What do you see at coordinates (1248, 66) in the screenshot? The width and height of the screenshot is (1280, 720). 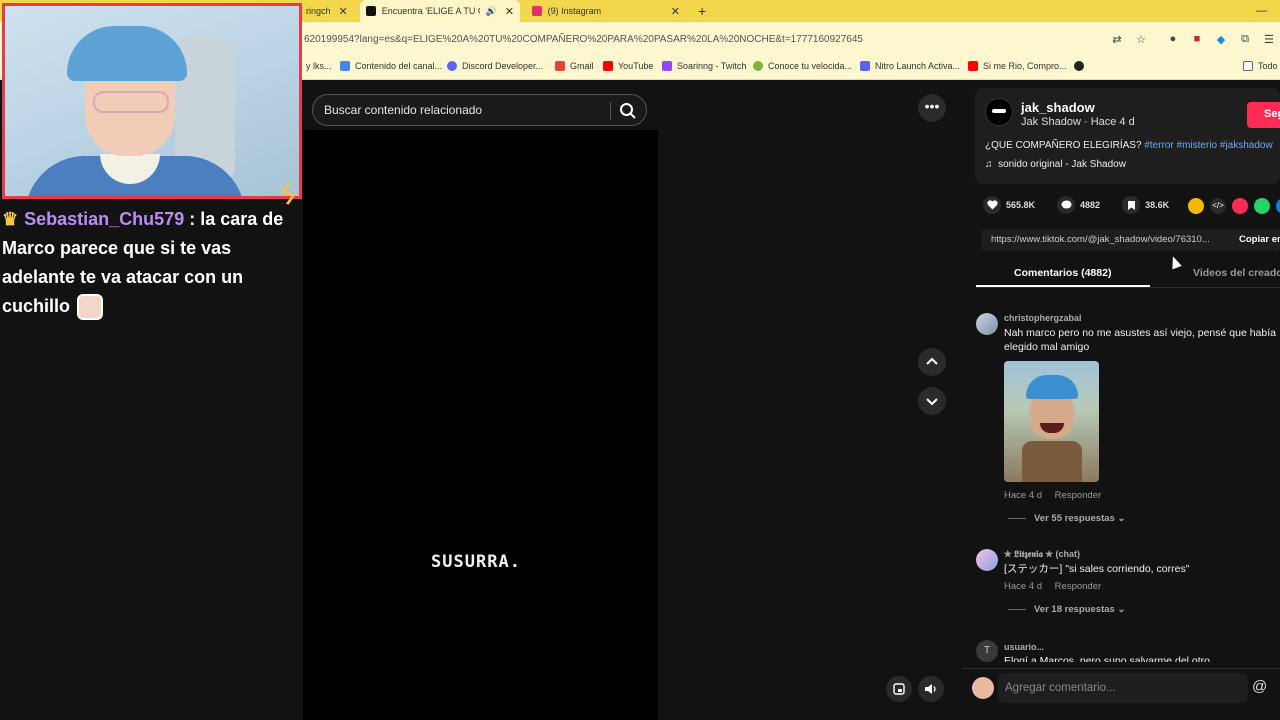 I see `folder-icon` at bounding box center [1248, 66].